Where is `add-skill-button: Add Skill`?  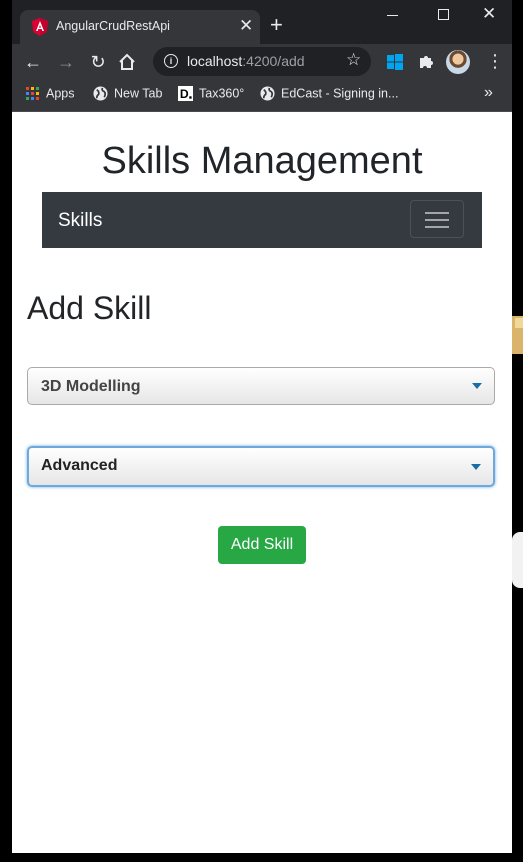 add-skill-button: Add Skill is located at coordinates (262, 545).